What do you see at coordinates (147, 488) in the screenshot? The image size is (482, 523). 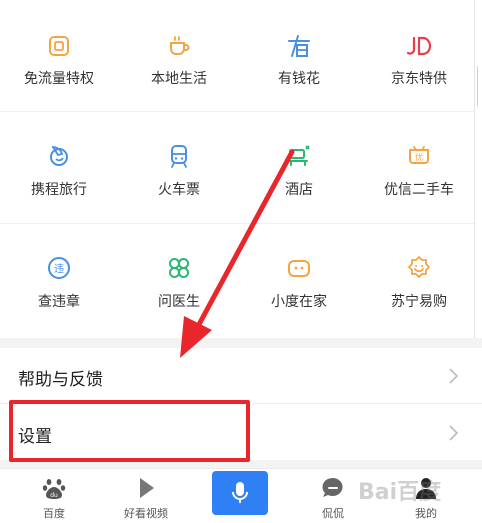 I see `play-icon` at bounding box center [147, 488].